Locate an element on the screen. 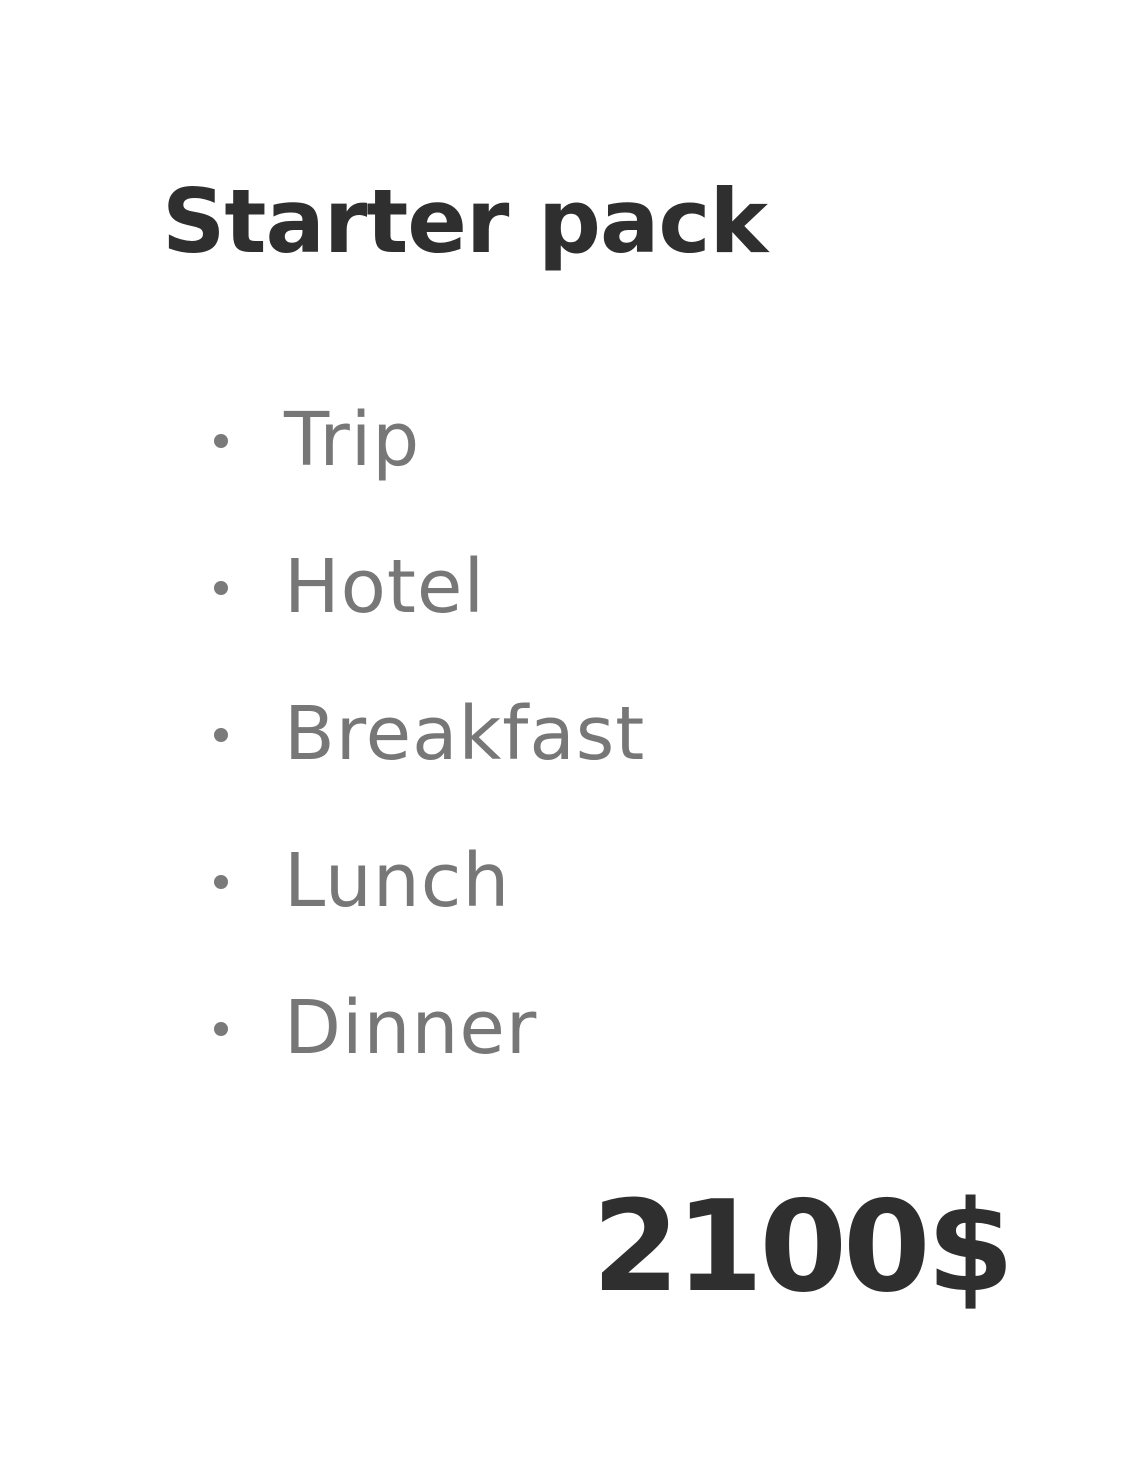 This screenshot has width=1141, height=1480. feature-item-breakfast: Breakfast is located at coordinates (400, 734).